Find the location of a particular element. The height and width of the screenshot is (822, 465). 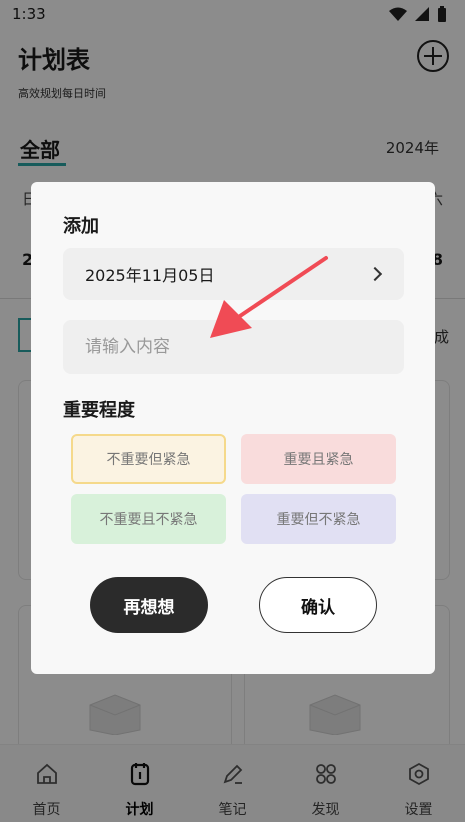

confirm-button: 确认 is located at coordinates (318, 605).